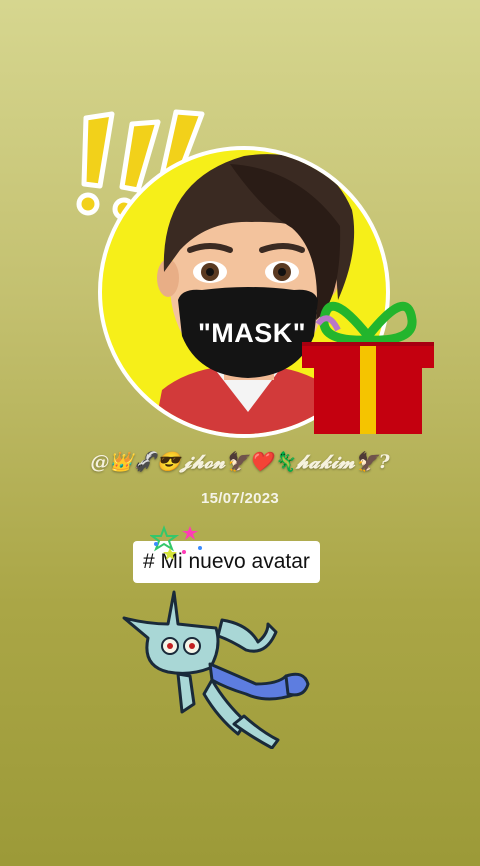  I want to click on sparkle-stars-icon, so click(176, 542).